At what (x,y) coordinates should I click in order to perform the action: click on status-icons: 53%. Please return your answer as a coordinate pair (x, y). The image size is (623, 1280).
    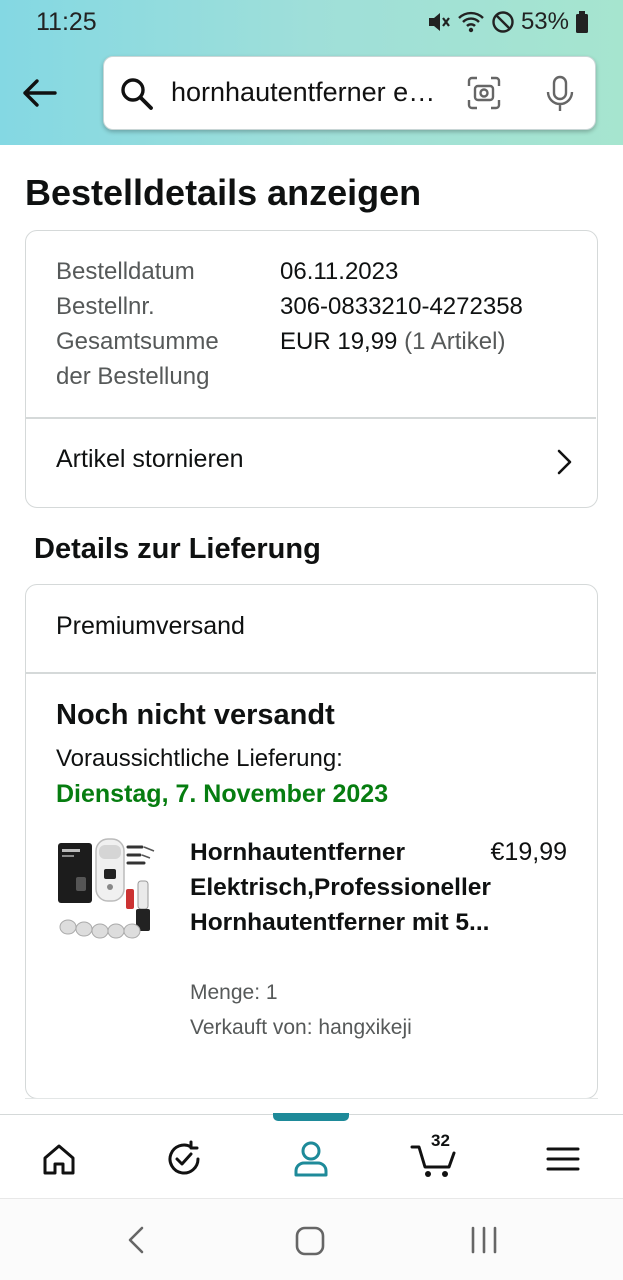
    Looking at the image, I should click on (508, 22).